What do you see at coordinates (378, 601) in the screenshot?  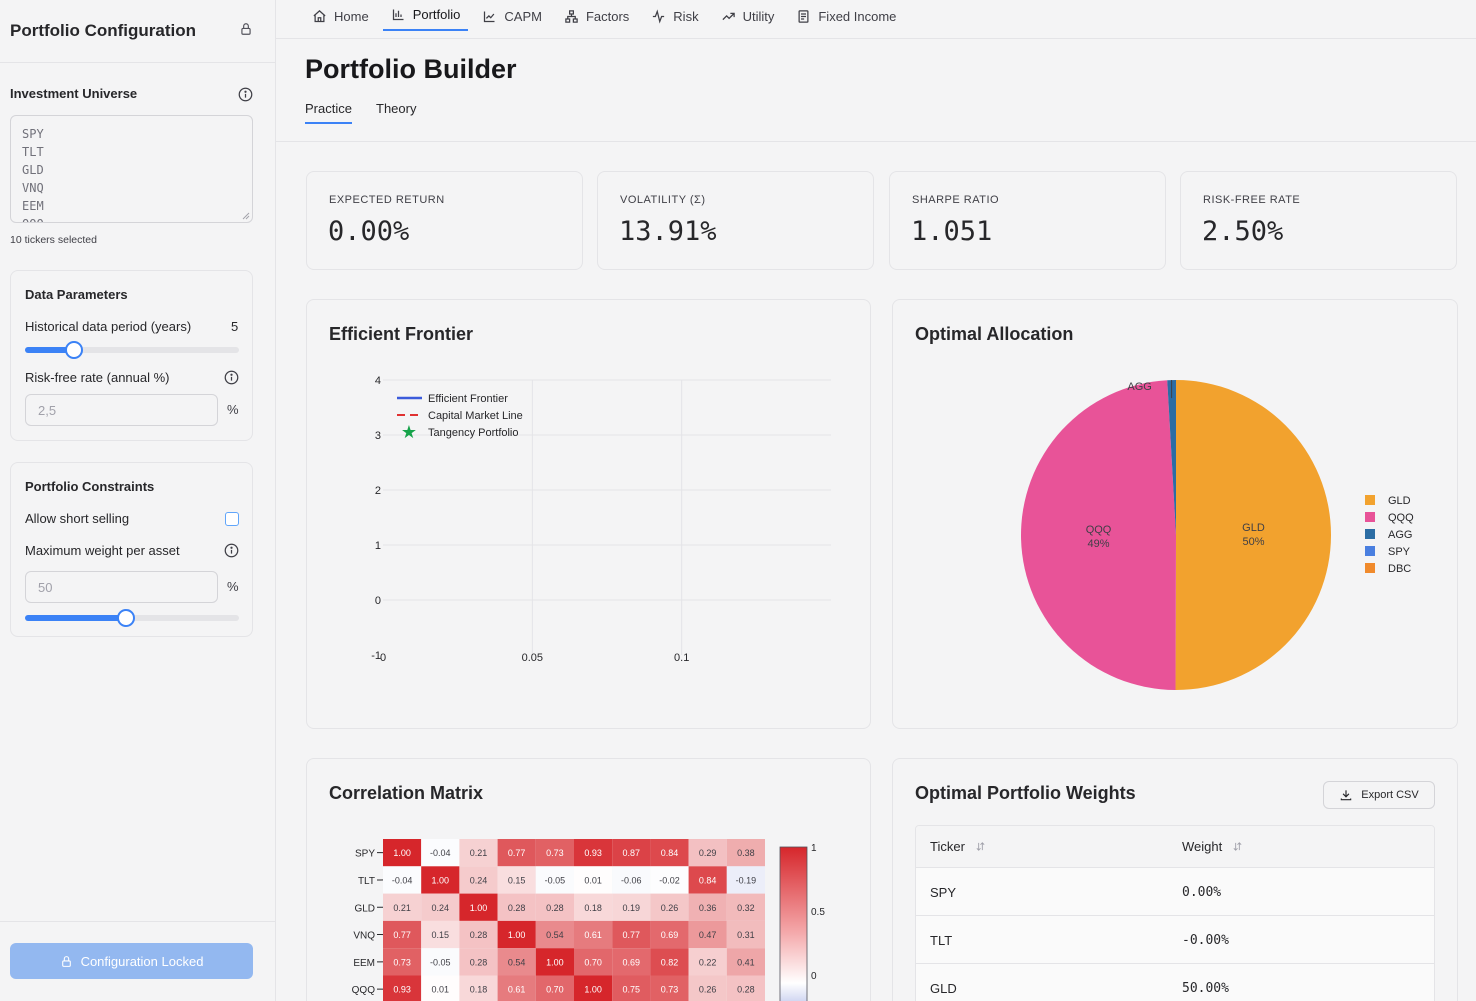 I see `y-tick-label: 0` at bounding box center [378, 601].